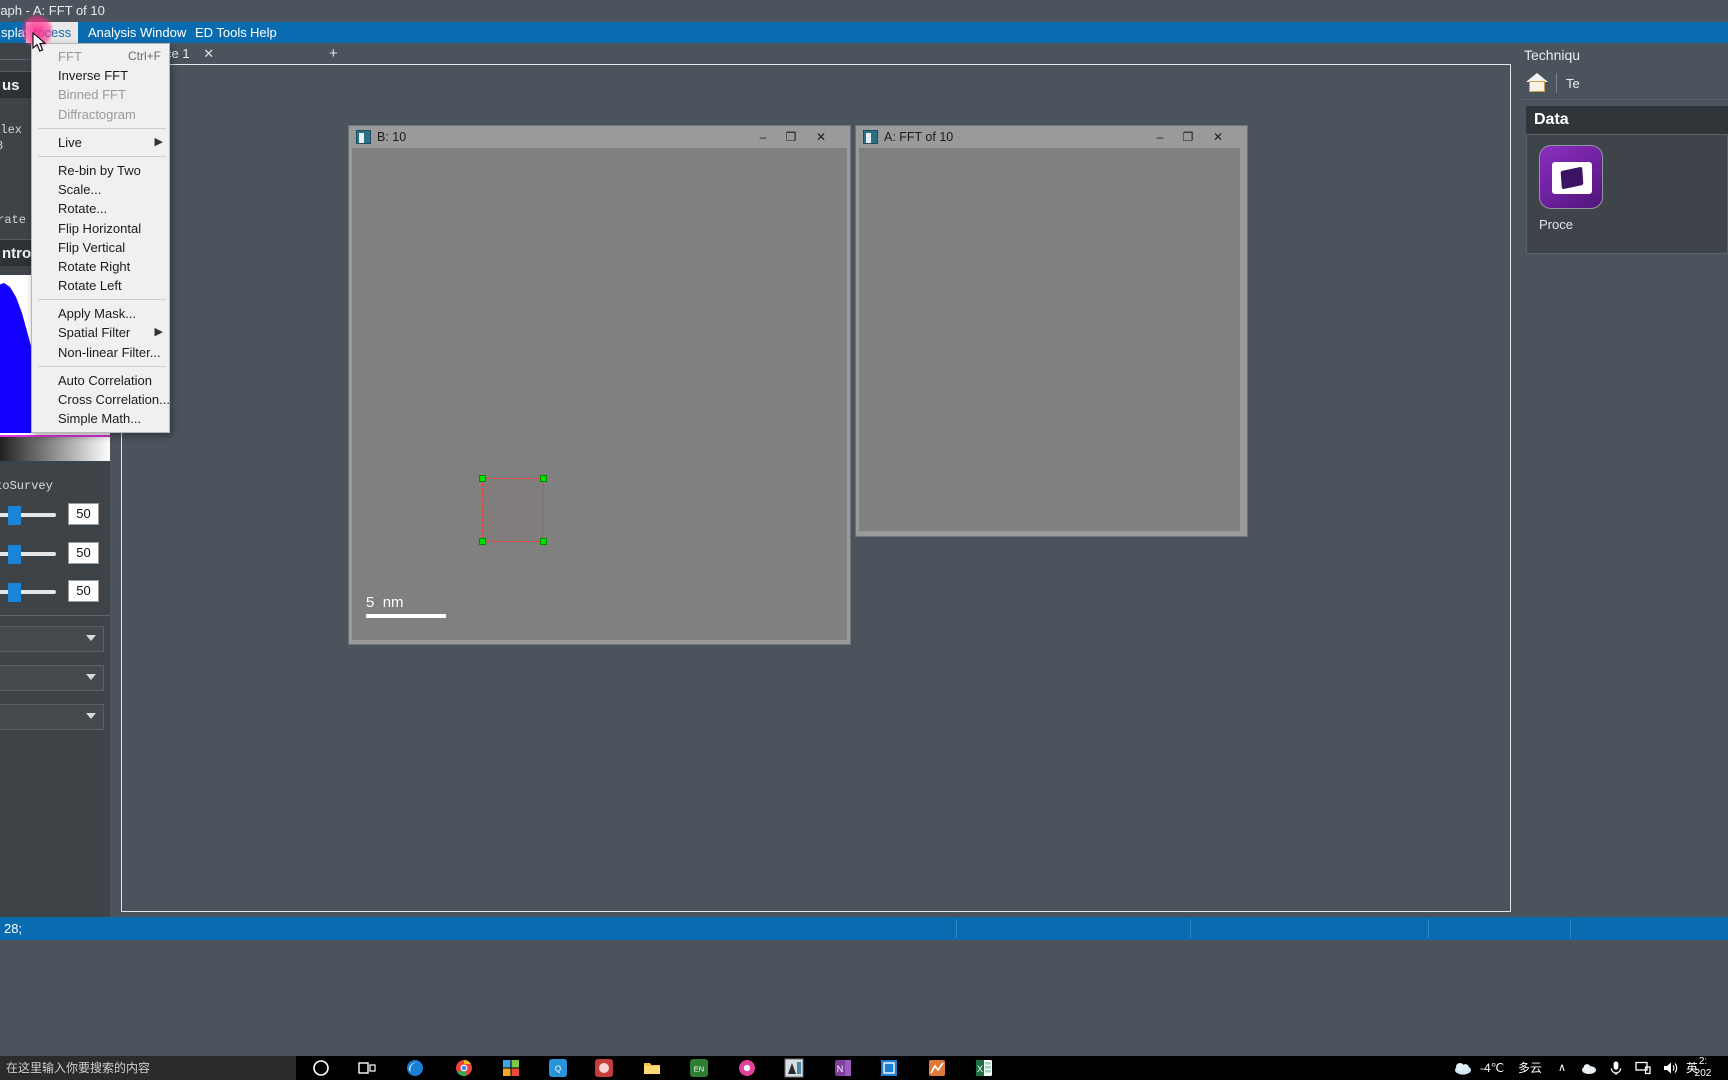  Describe the element at coordinates (321, 1068) in the screenshot. I see `cortana-icon` at that location.